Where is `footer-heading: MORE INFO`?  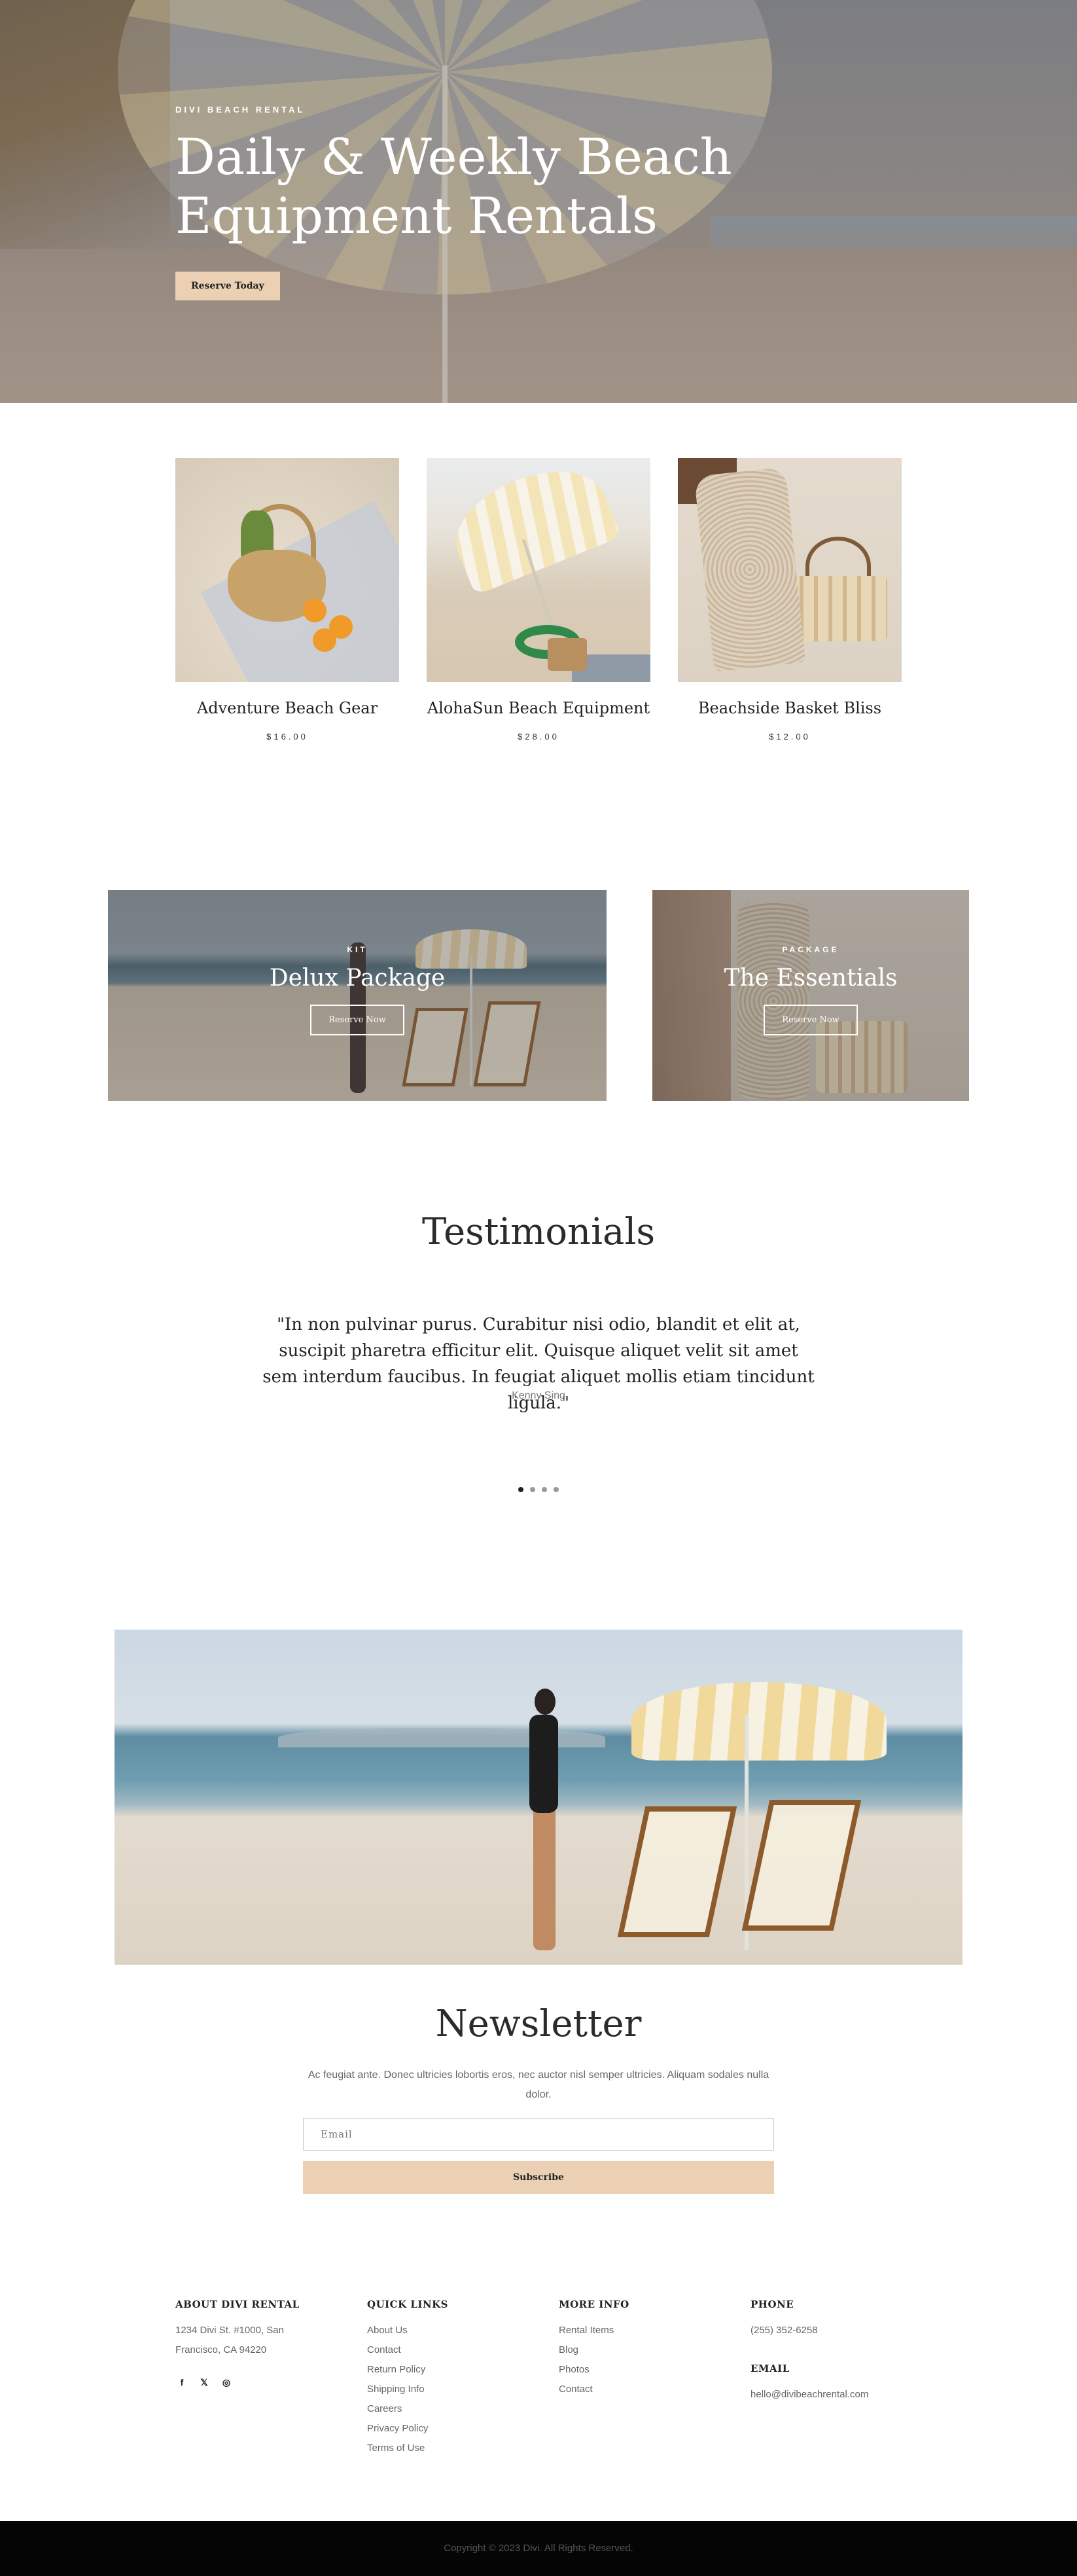
footer-heading: MORE INFO is located at coordinates (594, 2304).